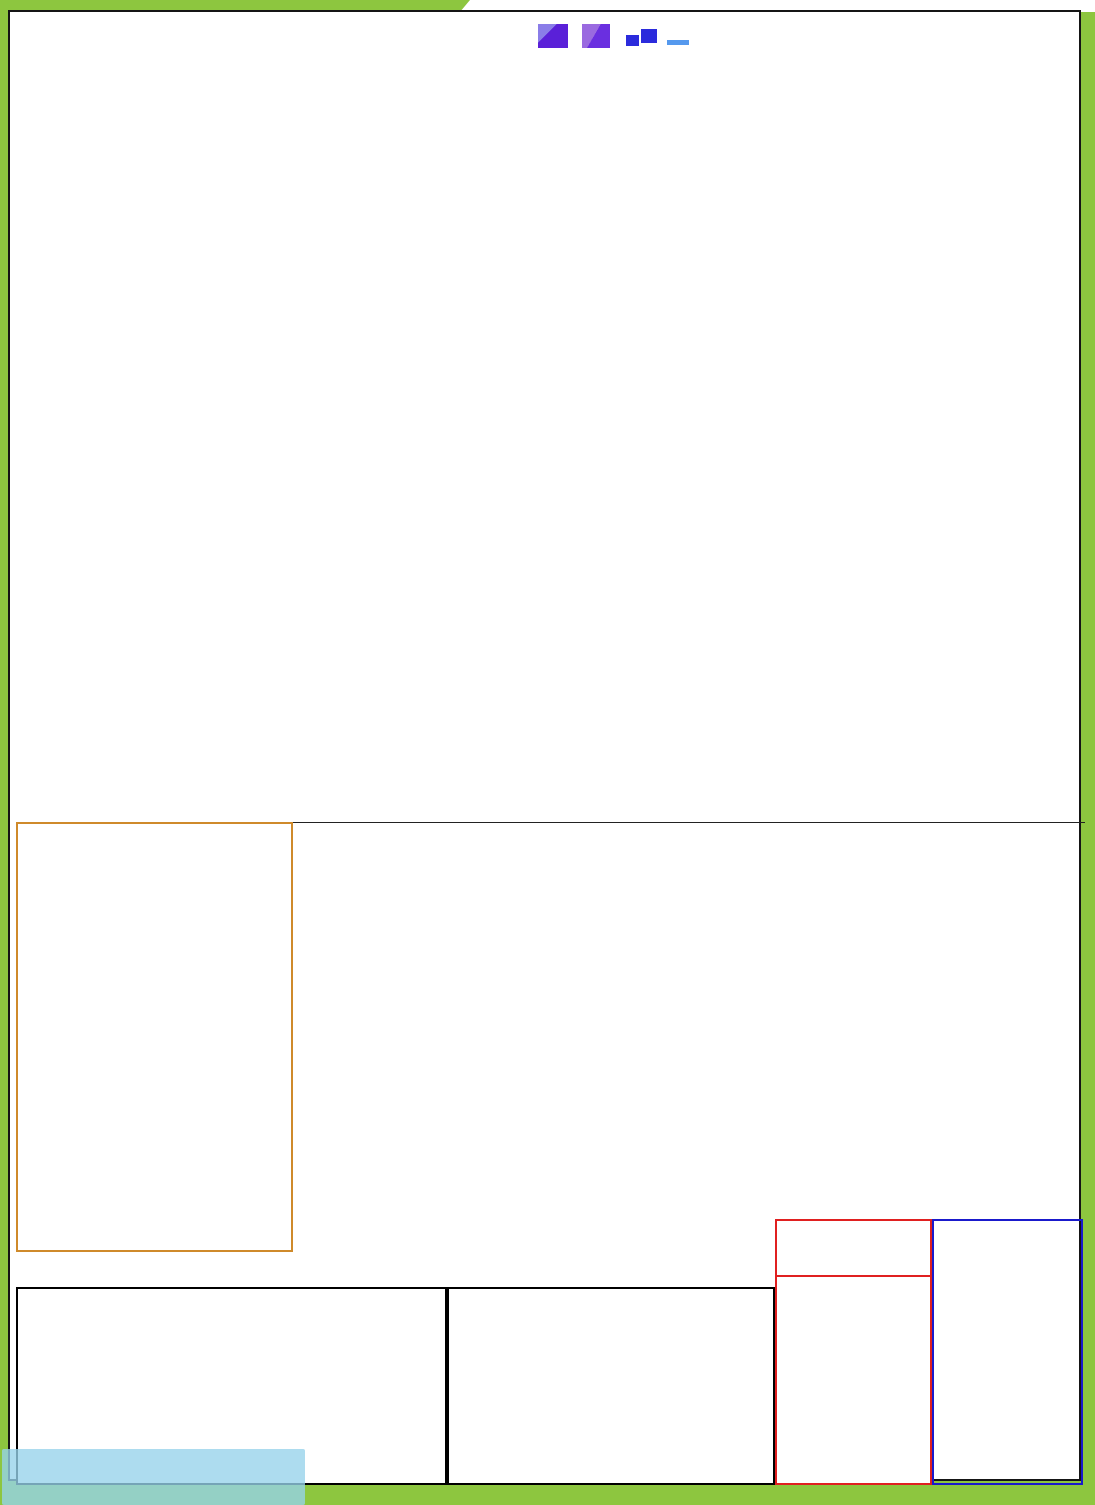  What do you see at coordinates (611, 1386) in the screenshot?
I see `zodiac-codes-table-right` at bounding box center [611, 1386].